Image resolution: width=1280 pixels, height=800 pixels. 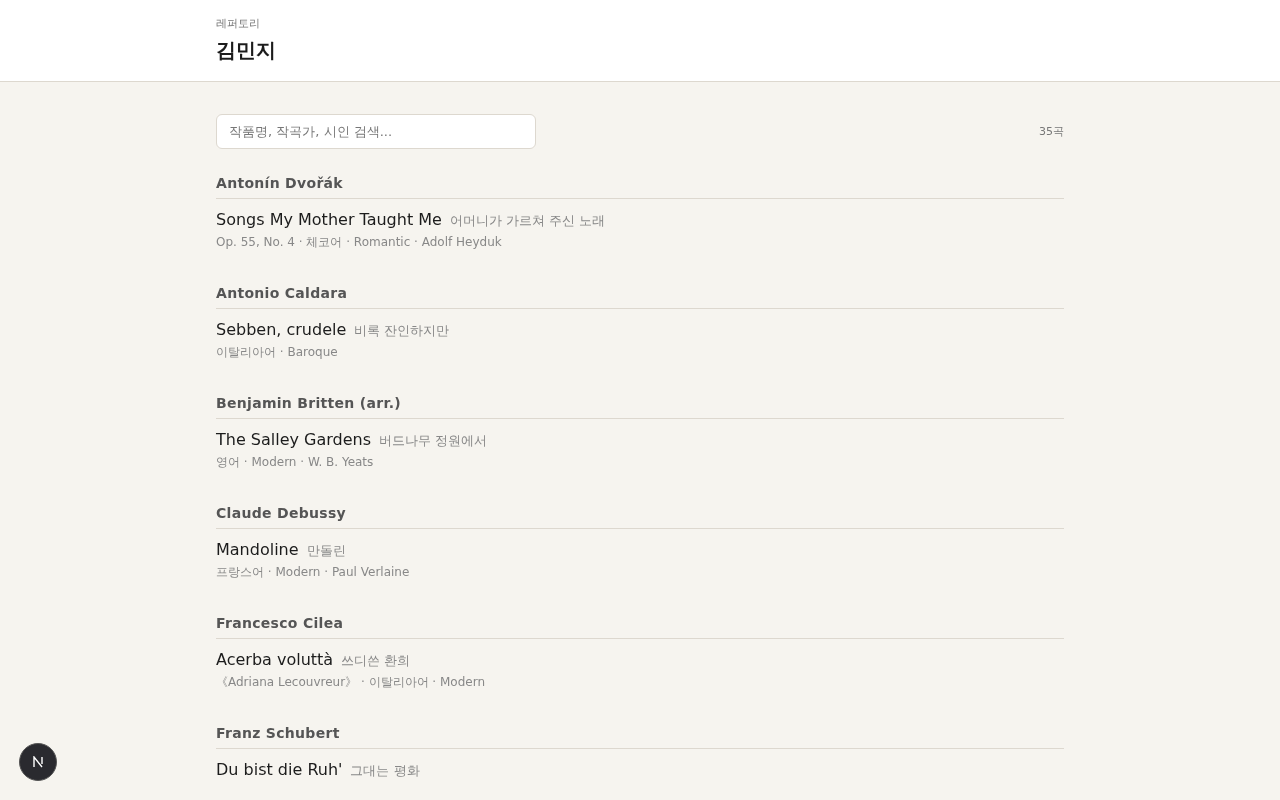 What do you see at coordinates (281, 329) in the screenshot?
I see `song-title: Sebben, crudele` at bounding box center [281, 329].